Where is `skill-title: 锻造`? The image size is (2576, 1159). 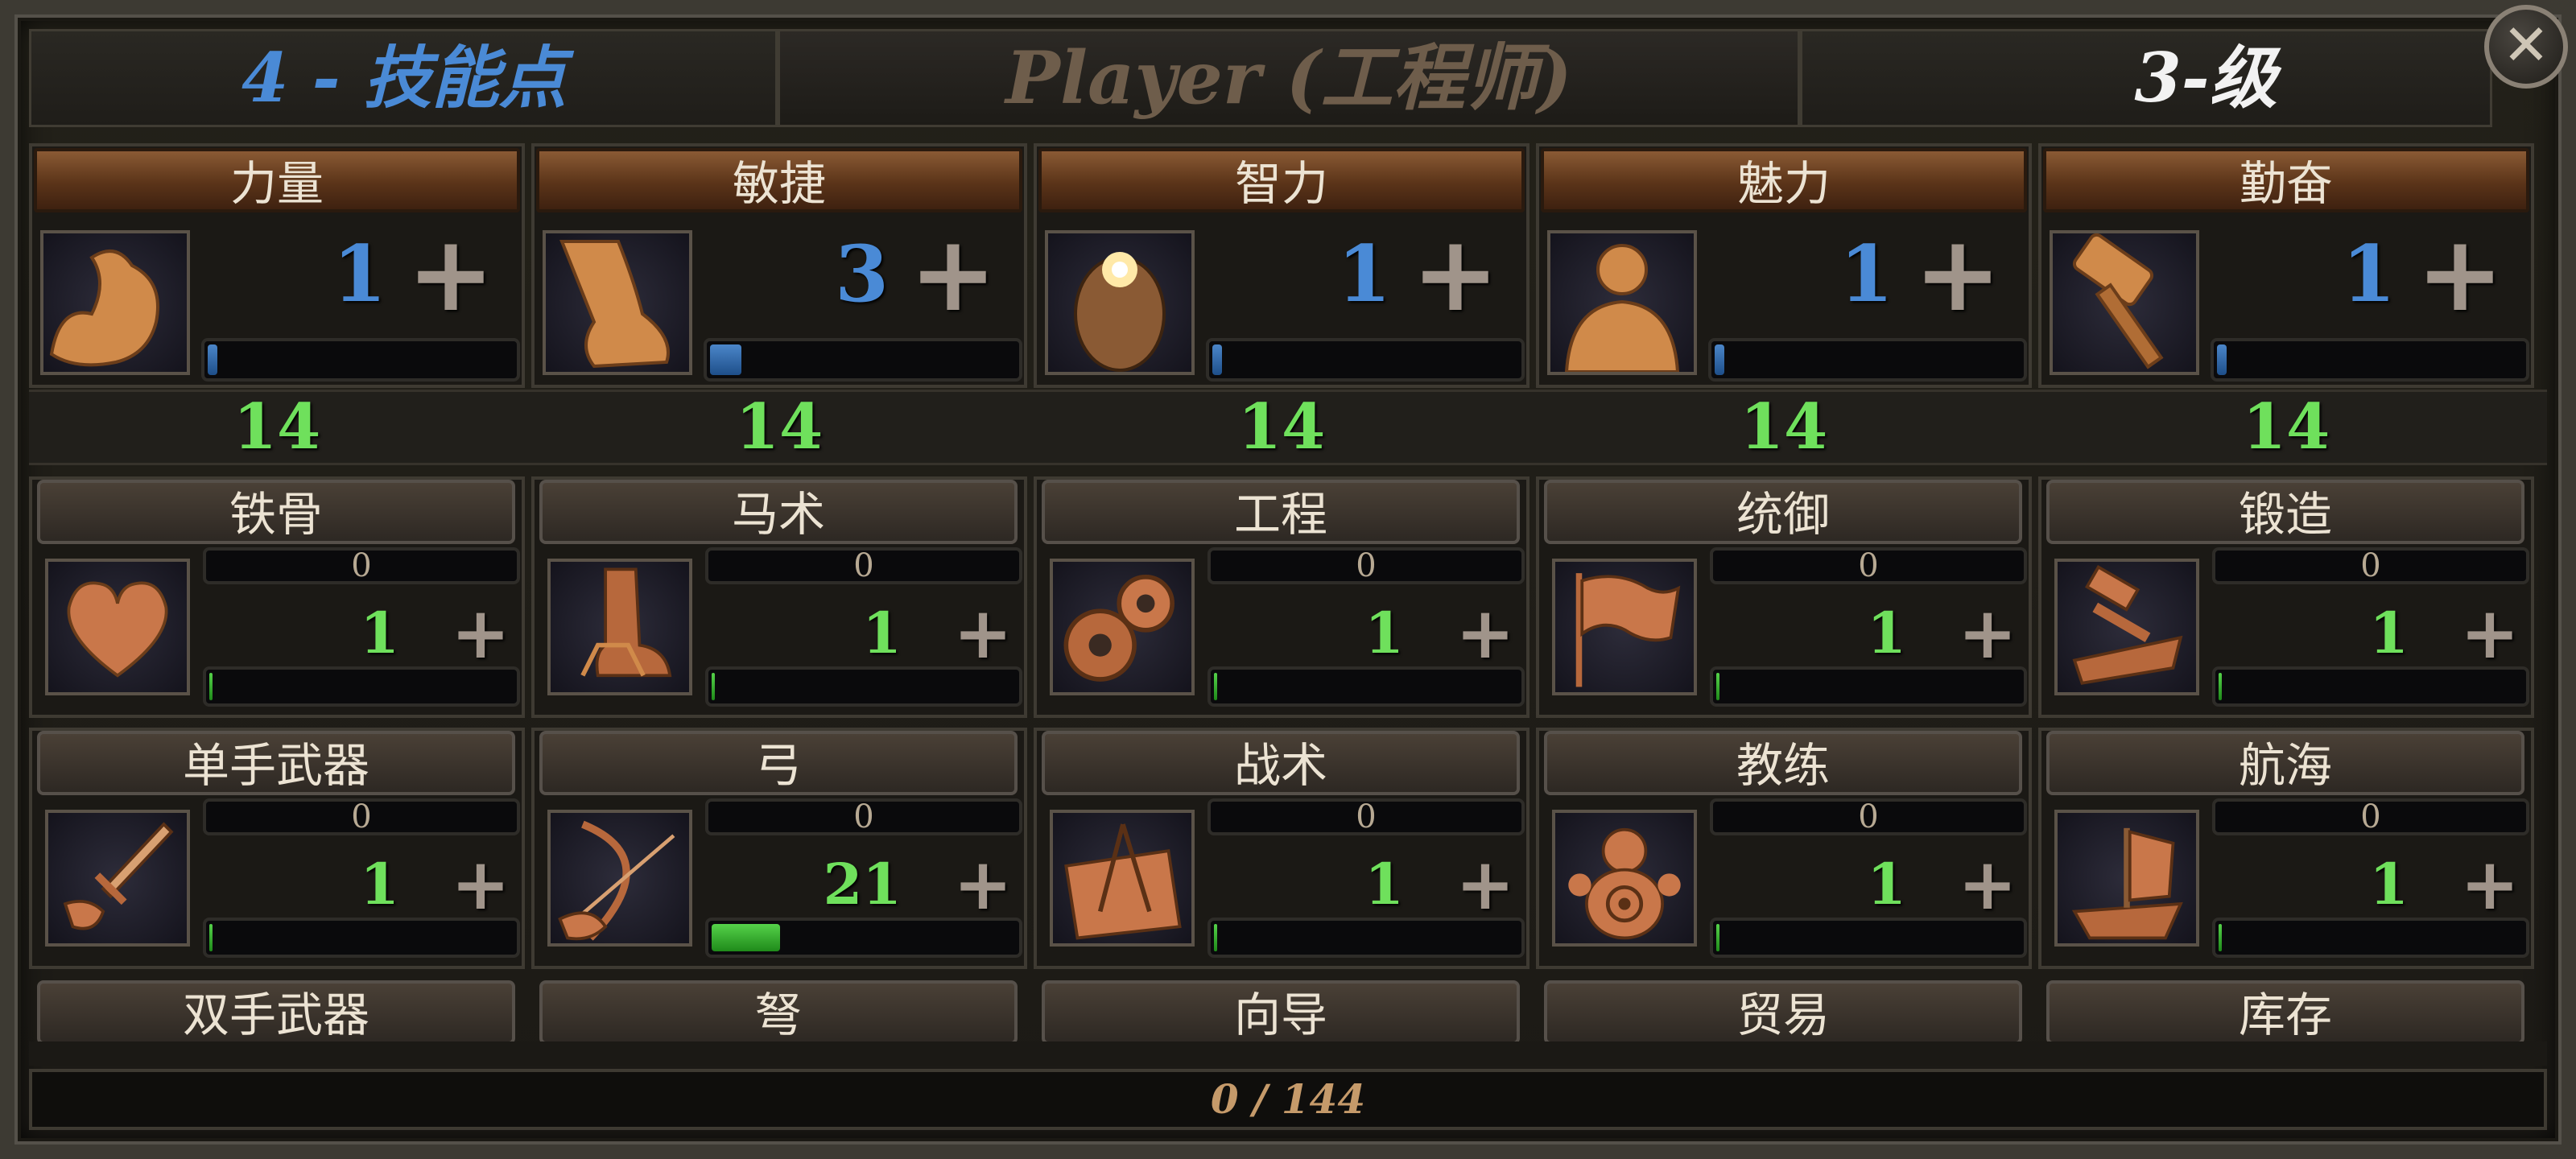
skill-title: 锻造 is located at coordinates (2285, 512).